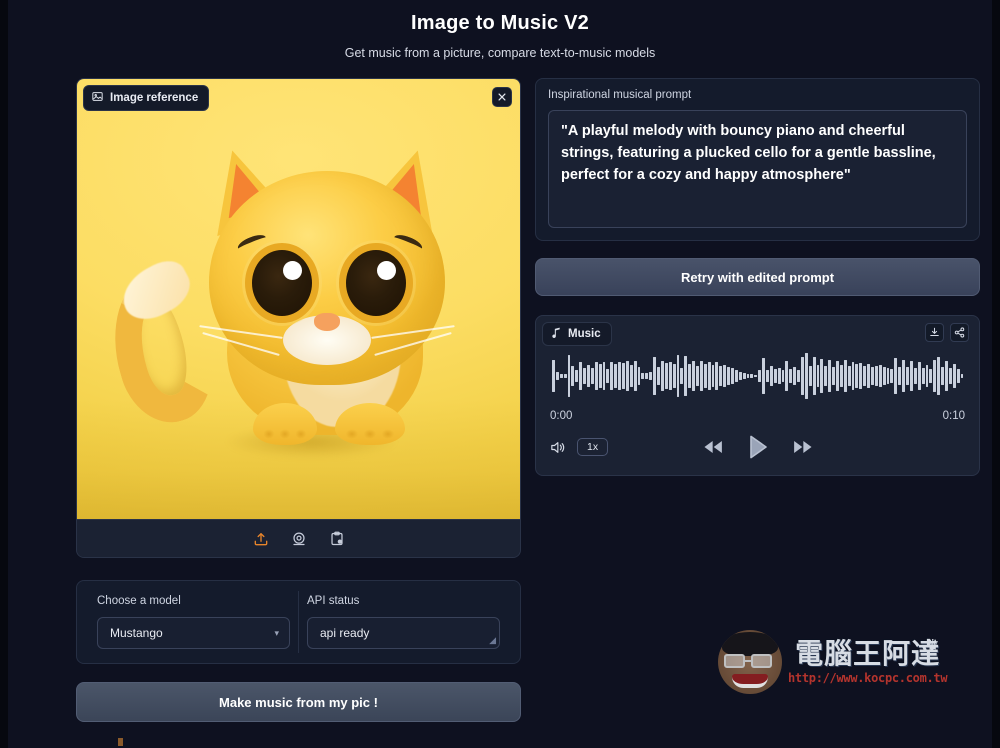 The height and width of the screenshot is (748, 1000). I want to click on rewind-button, so click(713, 447).